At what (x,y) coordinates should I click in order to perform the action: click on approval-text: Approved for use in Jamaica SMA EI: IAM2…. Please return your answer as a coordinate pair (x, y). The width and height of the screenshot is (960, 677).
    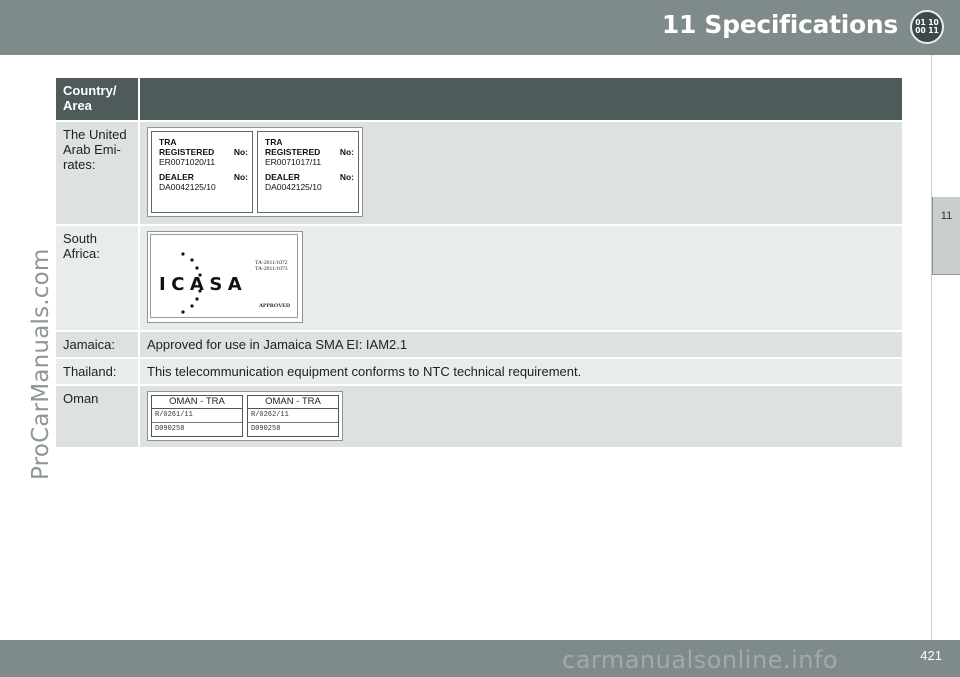
    Looking at the image, I should click on (521, 344).